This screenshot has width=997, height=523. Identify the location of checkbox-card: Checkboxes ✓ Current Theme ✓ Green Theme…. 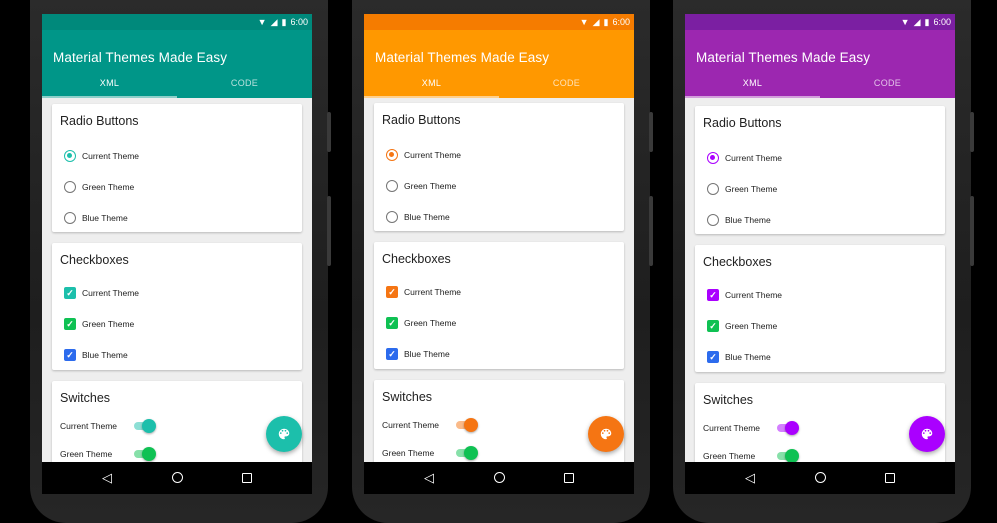
(499, 305).